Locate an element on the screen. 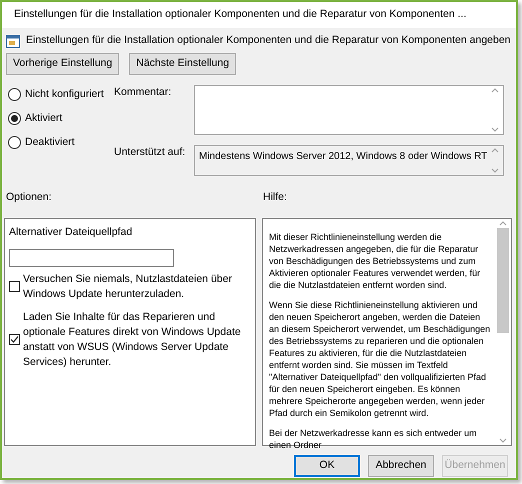 This screenshot has height=484, width=522. policy-title: Einstellungen für die Installation optionaler Komponenten und die Reparatur von Komponenten angeben is located at coordinates (268, 40).